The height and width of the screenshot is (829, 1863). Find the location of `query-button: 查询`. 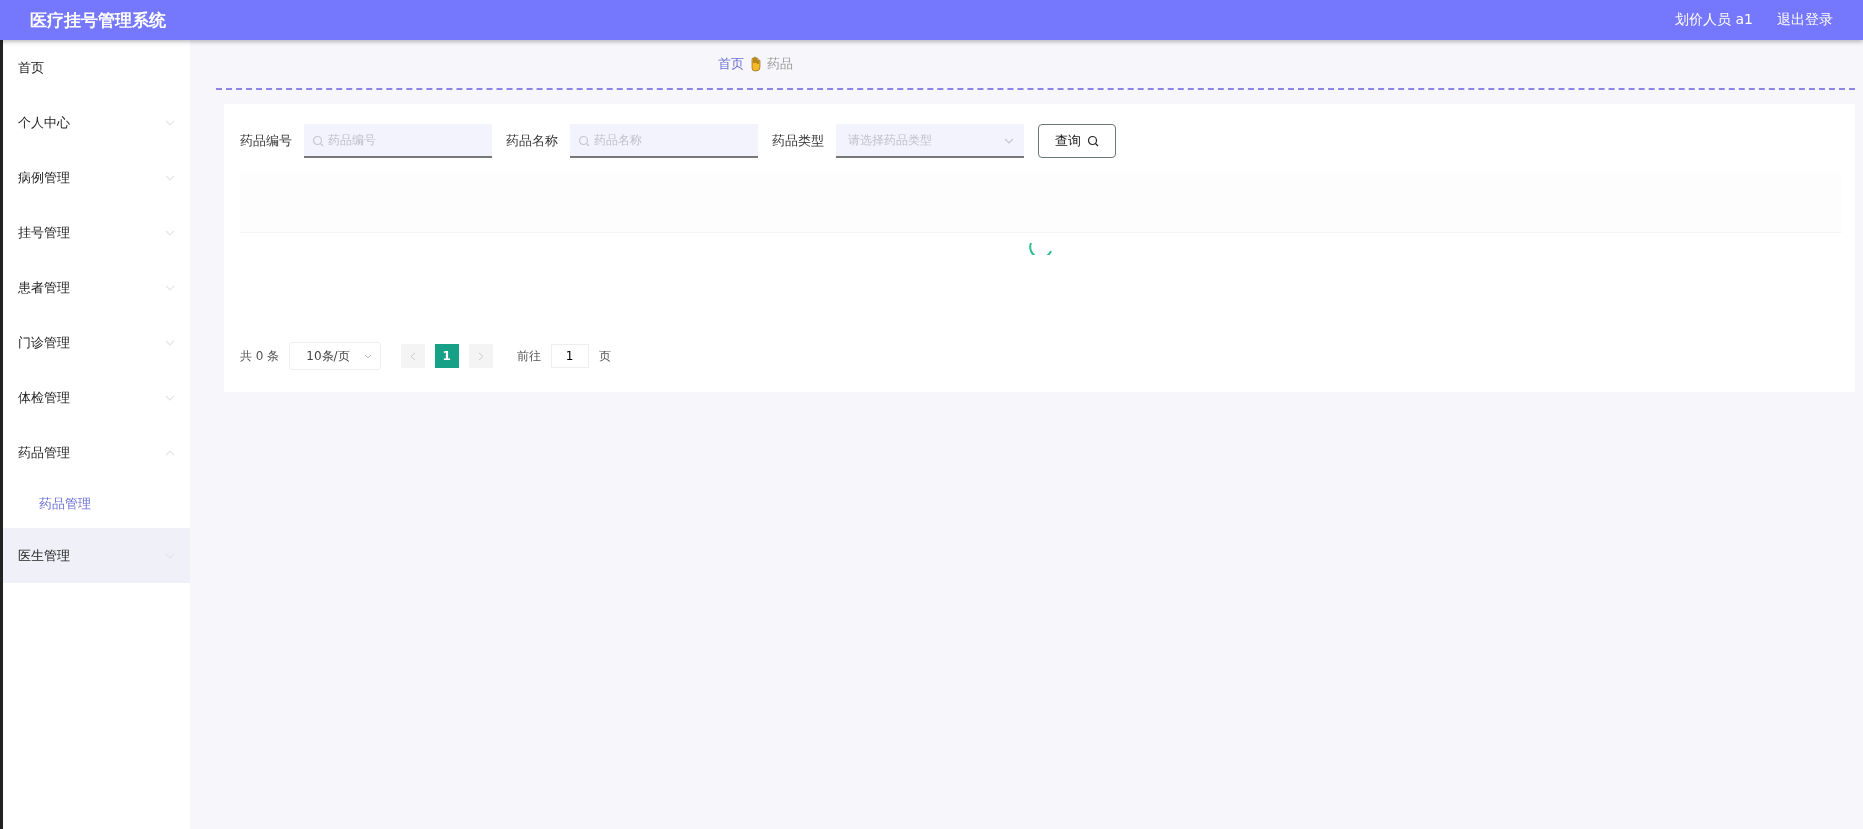

query-button: 查询 is located at coordinates (1077, 141).